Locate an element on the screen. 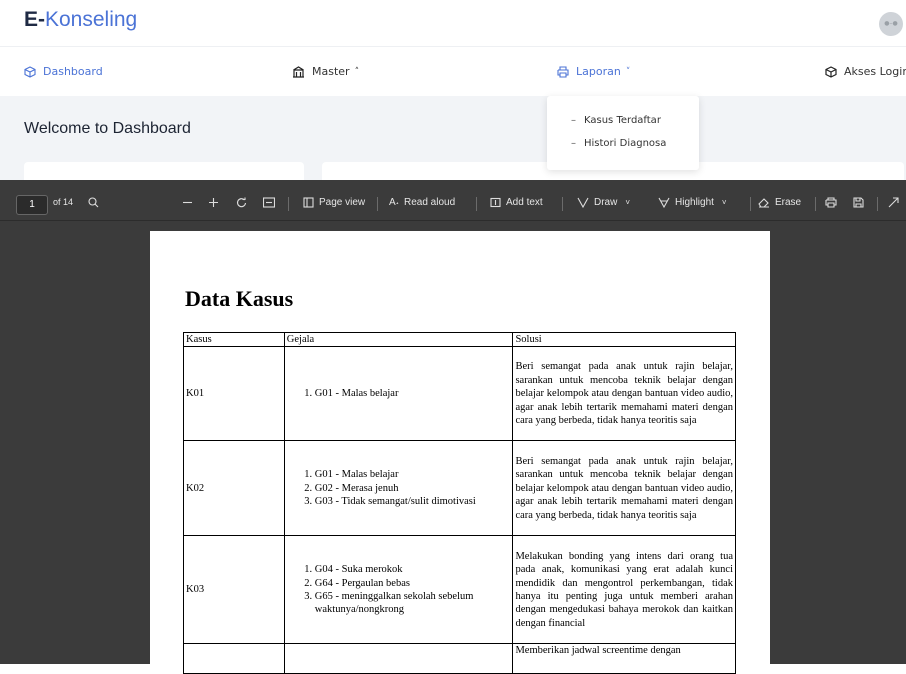 The height and width of the screenshot is (674, 906). nav-laporan: Laporan ˅ is located at coordinates (593, 71).